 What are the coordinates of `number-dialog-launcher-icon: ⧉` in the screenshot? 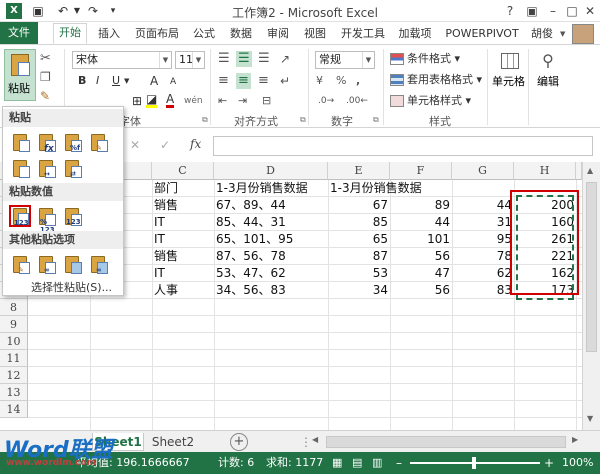 It's located at (376, 120).